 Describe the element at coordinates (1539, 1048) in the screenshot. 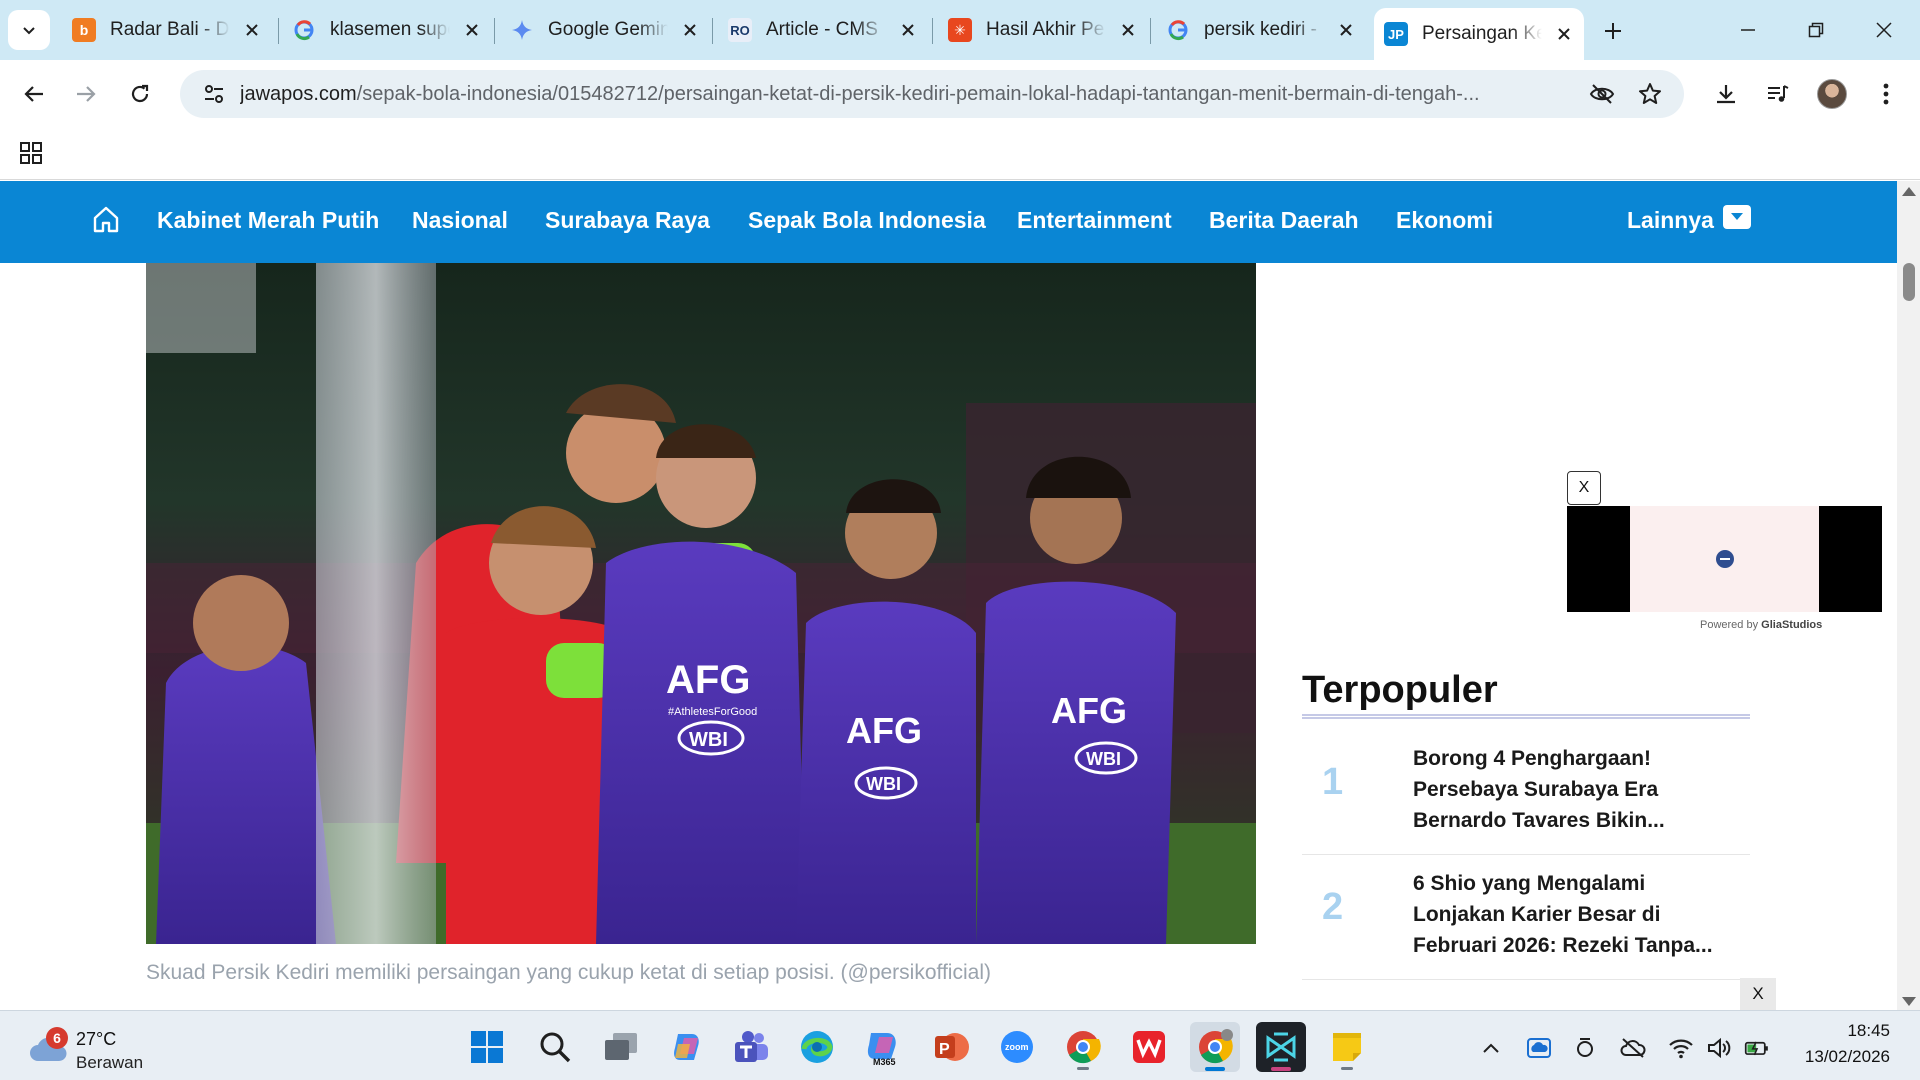

I see `onedrive-tray-button` at that location.